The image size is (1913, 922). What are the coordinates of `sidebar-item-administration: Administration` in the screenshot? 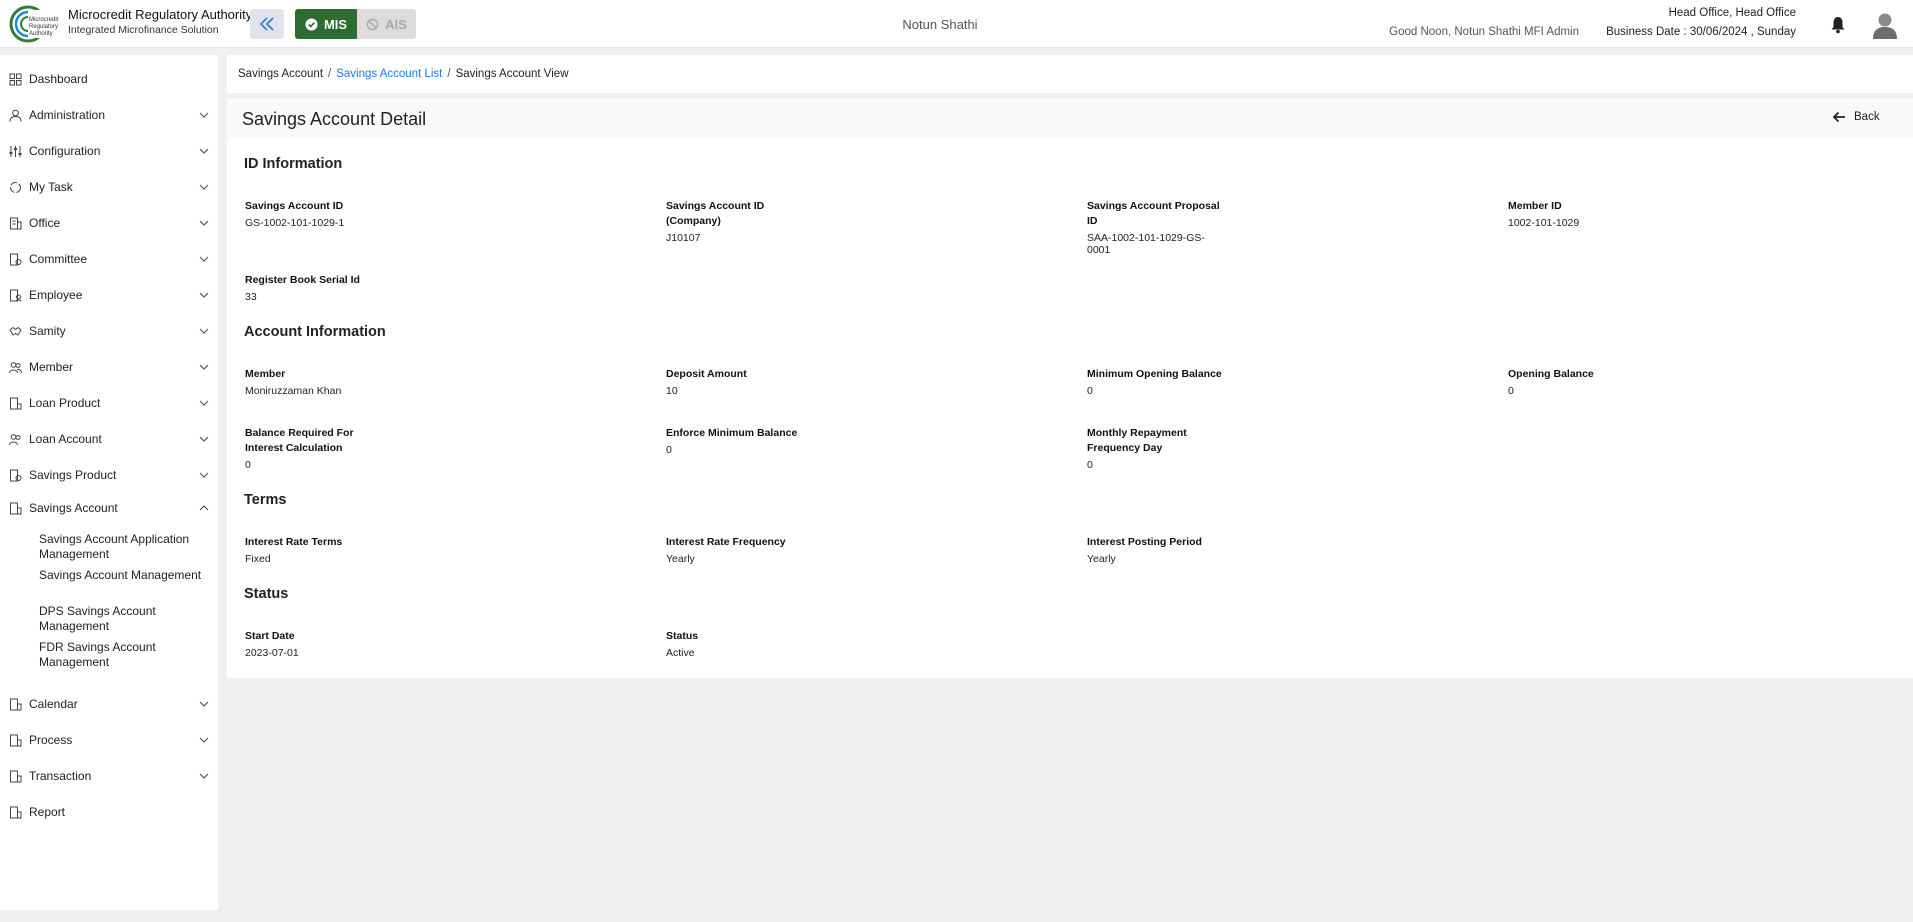 It's located at (109, 115).